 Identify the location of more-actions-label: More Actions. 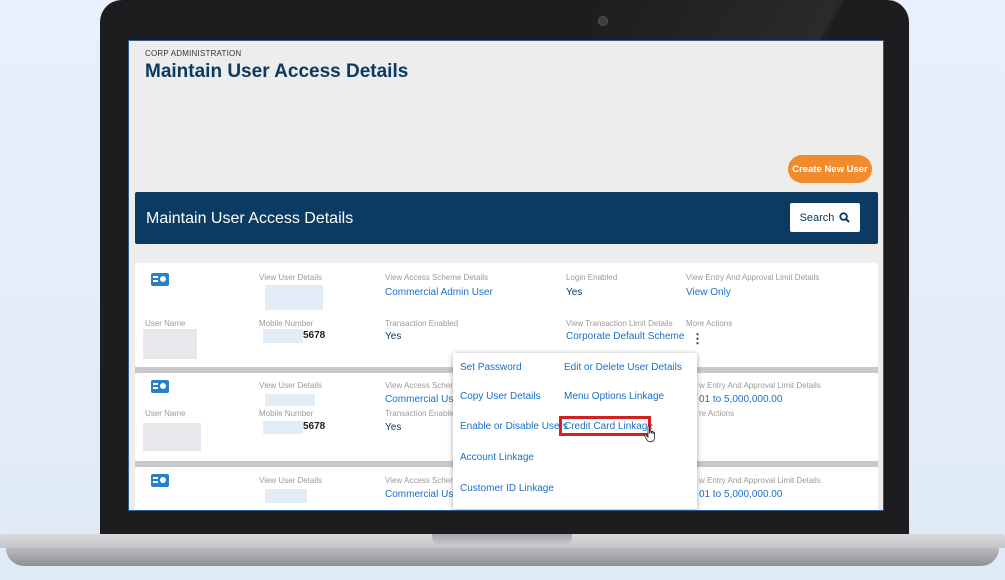
(709, 323).